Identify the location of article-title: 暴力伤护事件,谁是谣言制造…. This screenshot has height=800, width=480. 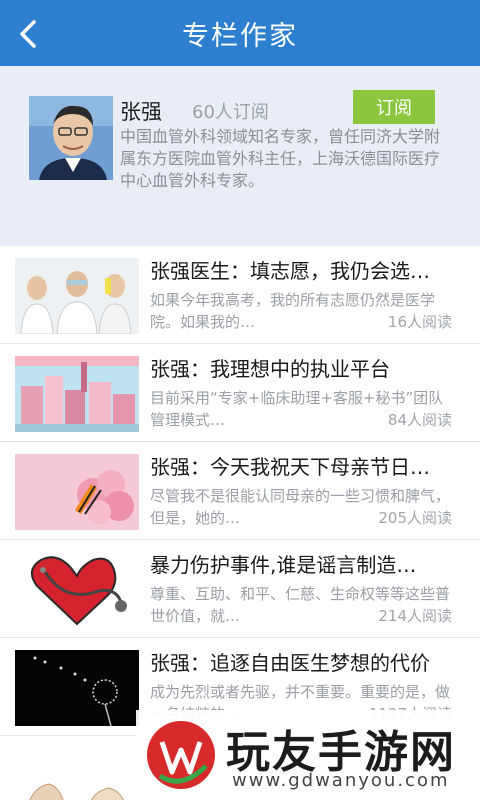
(283, 565).